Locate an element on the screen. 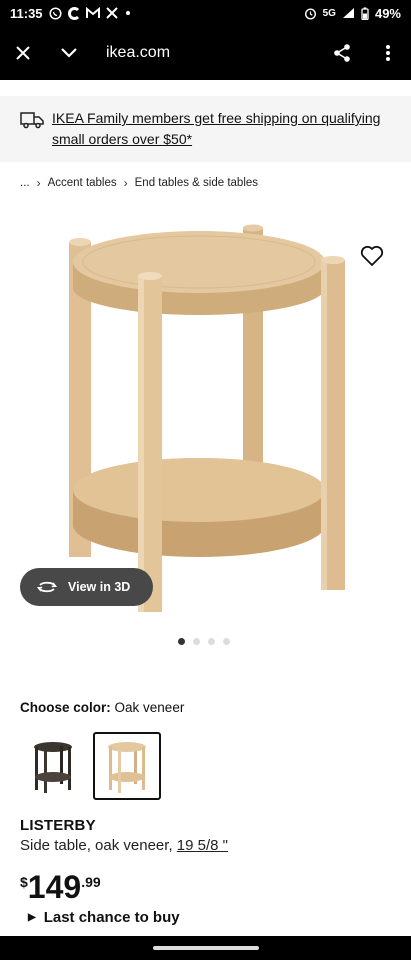 Image resolution: width=411 pixels, height=960 pixels. share-button is located at coordinates (342, 53).